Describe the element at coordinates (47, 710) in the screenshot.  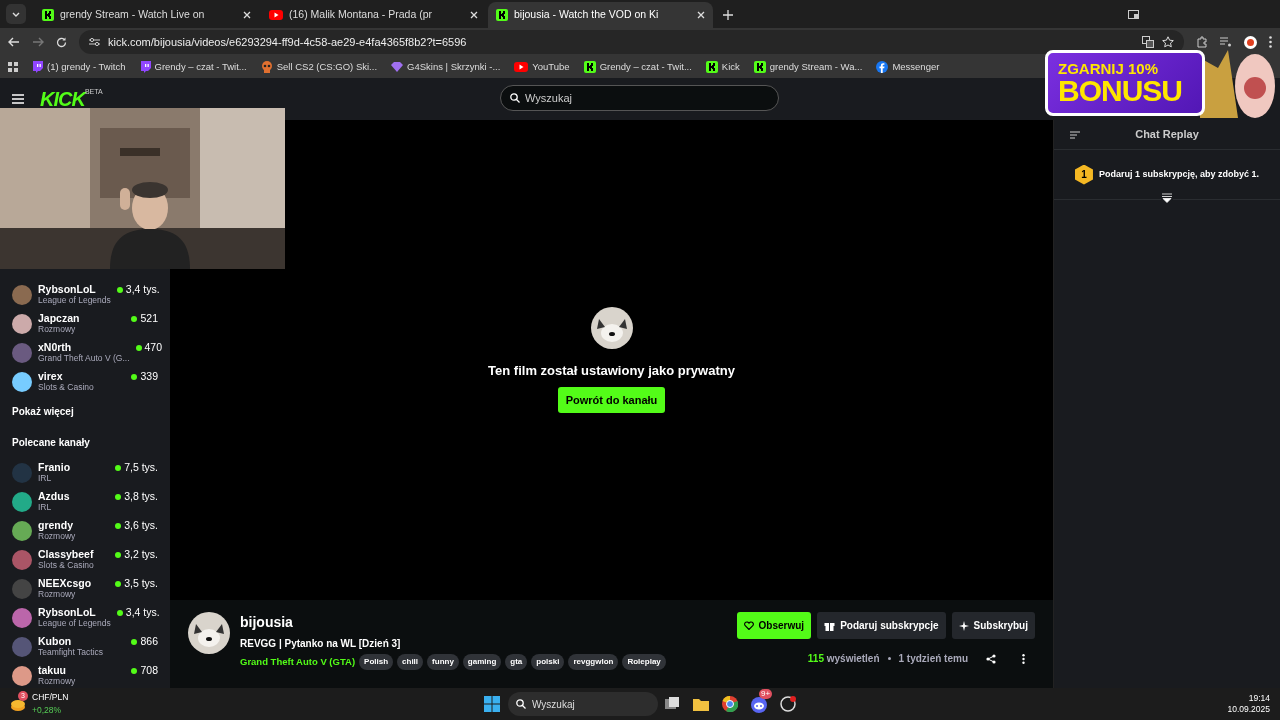
I see `currency-change: +0,28%` at that location.